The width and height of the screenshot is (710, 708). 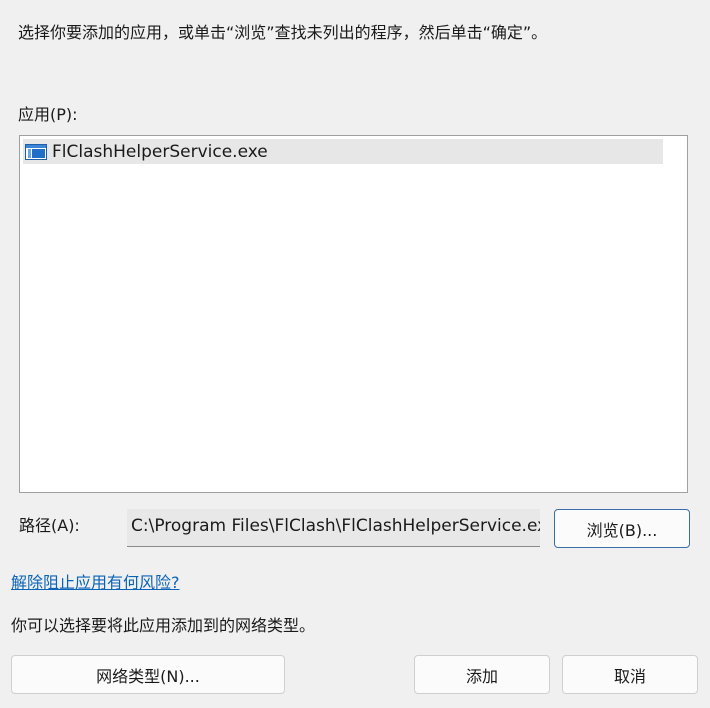 I want to click on network-type-description: 你可以选择要将此应用添加到的网络类型。, so click(x=163, y=625).